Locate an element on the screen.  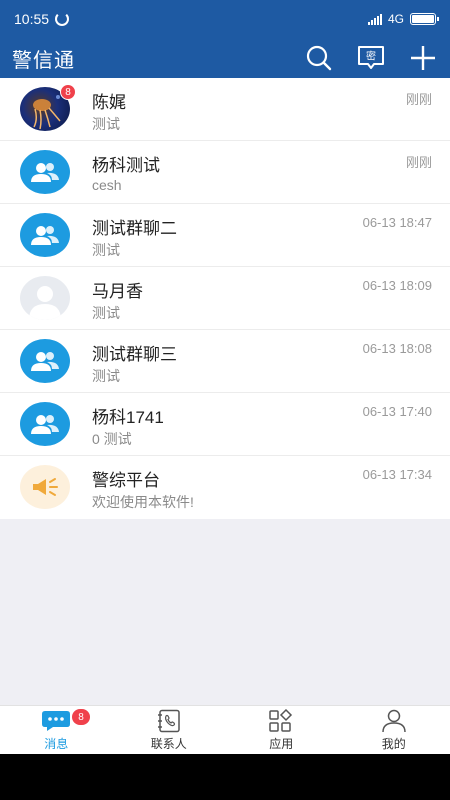
tab-label: 我的 is located at coordinates (393, 743).